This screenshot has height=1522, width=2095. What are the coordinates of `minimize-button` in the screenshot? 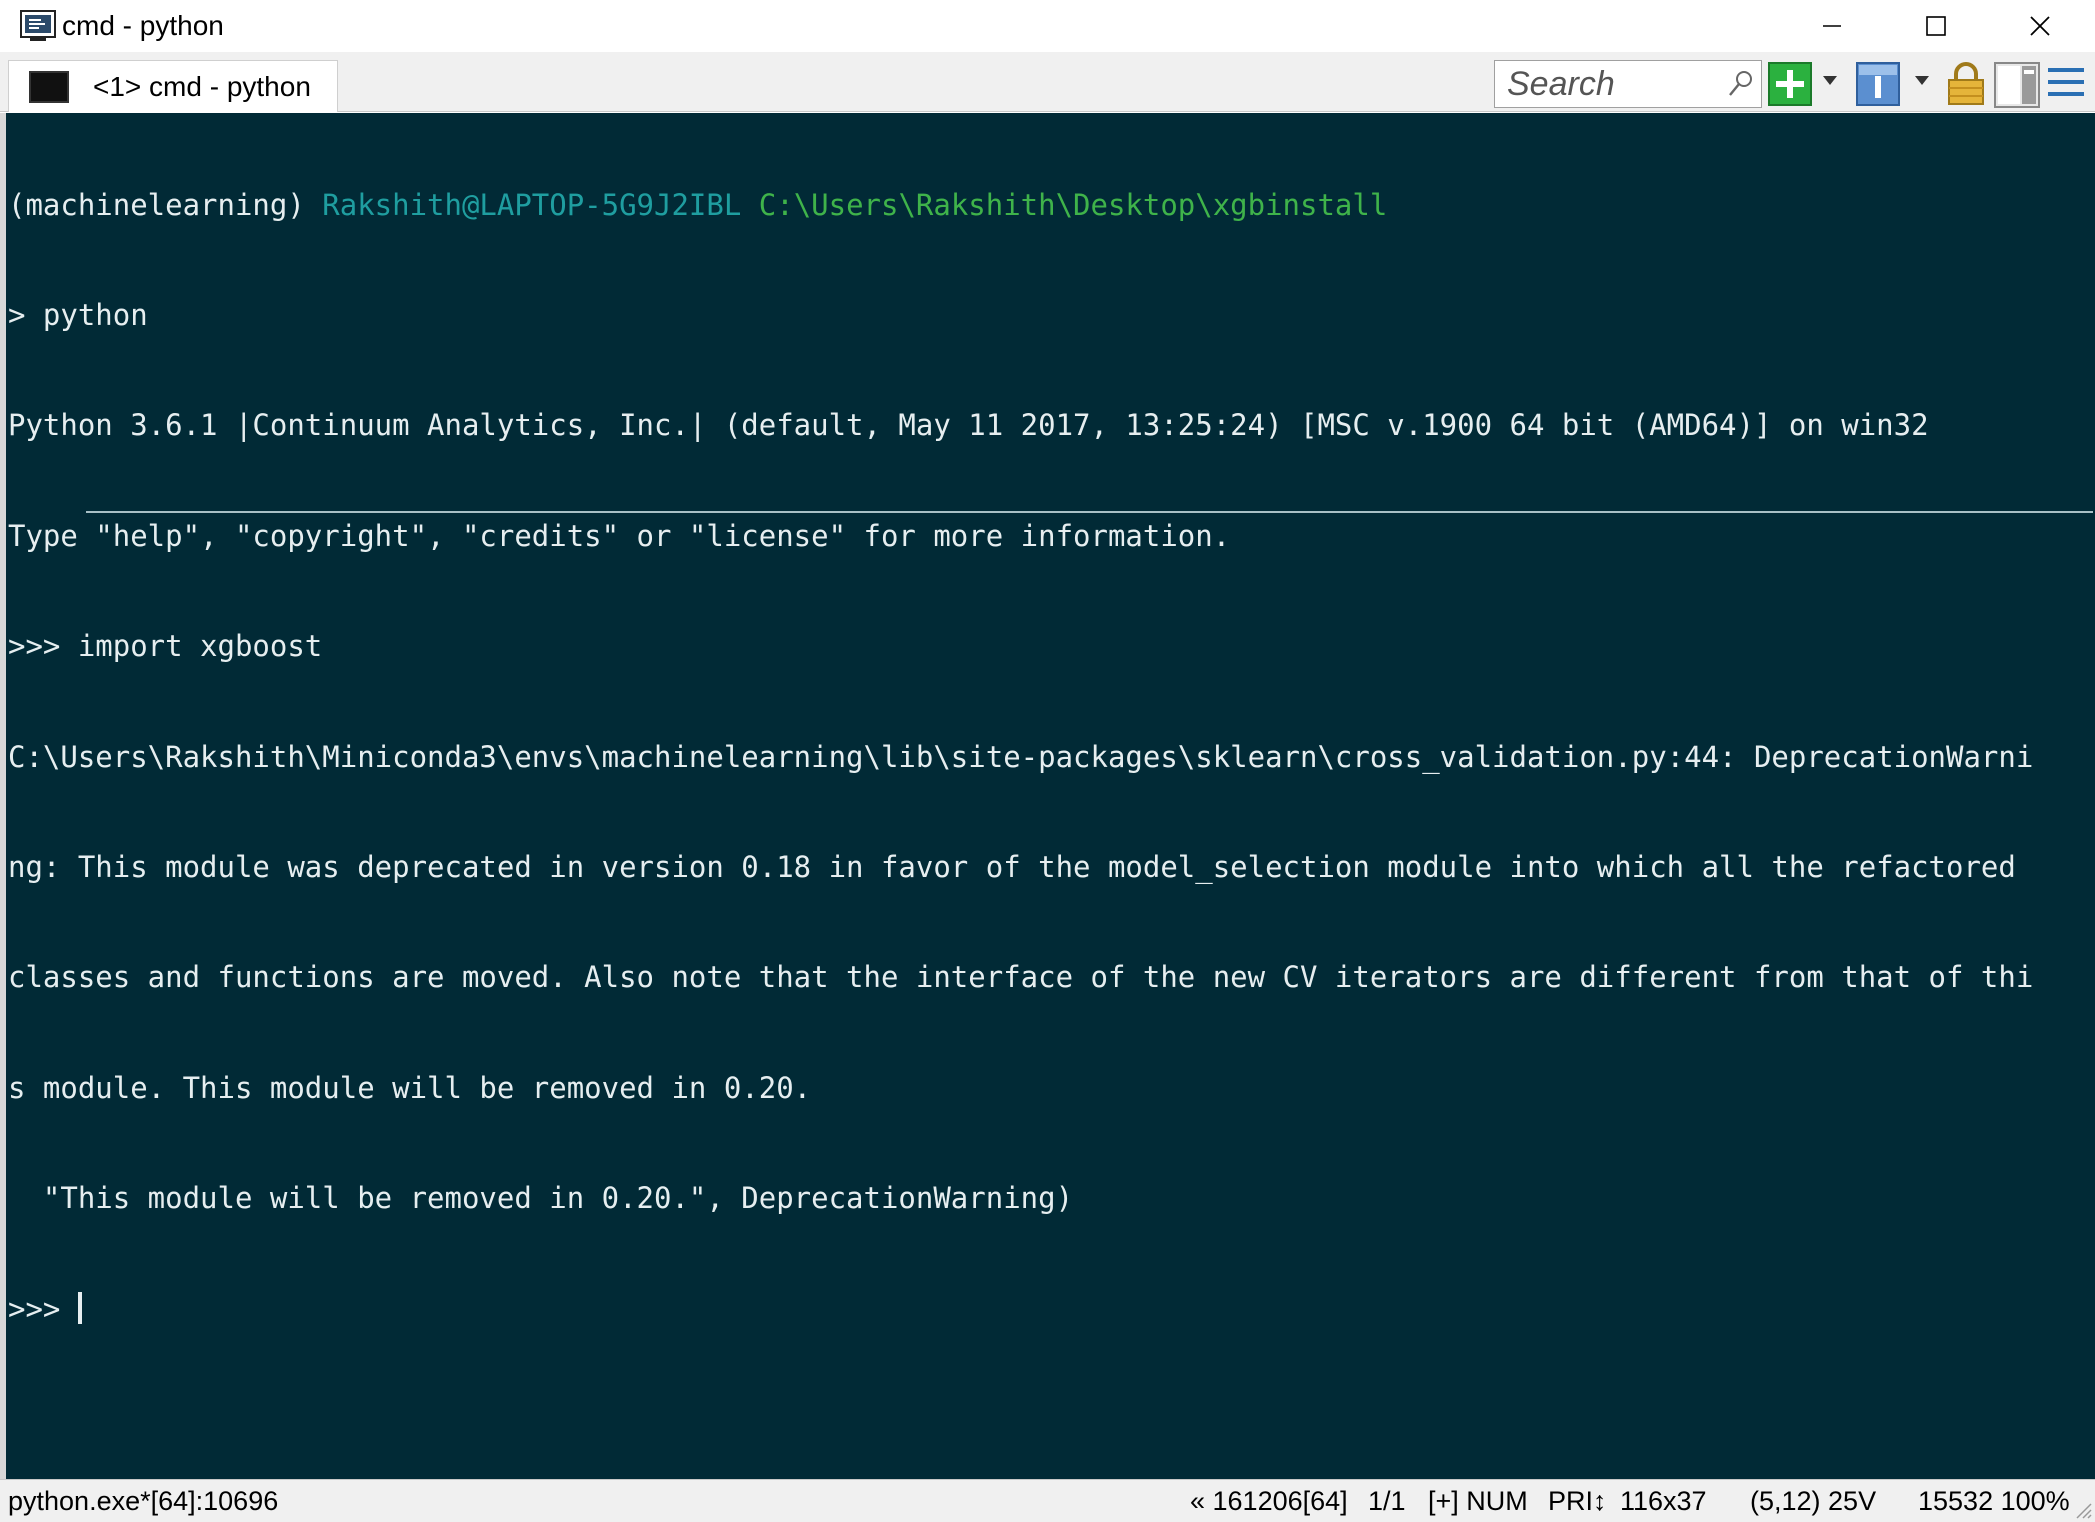 It's located at (1832, 26).